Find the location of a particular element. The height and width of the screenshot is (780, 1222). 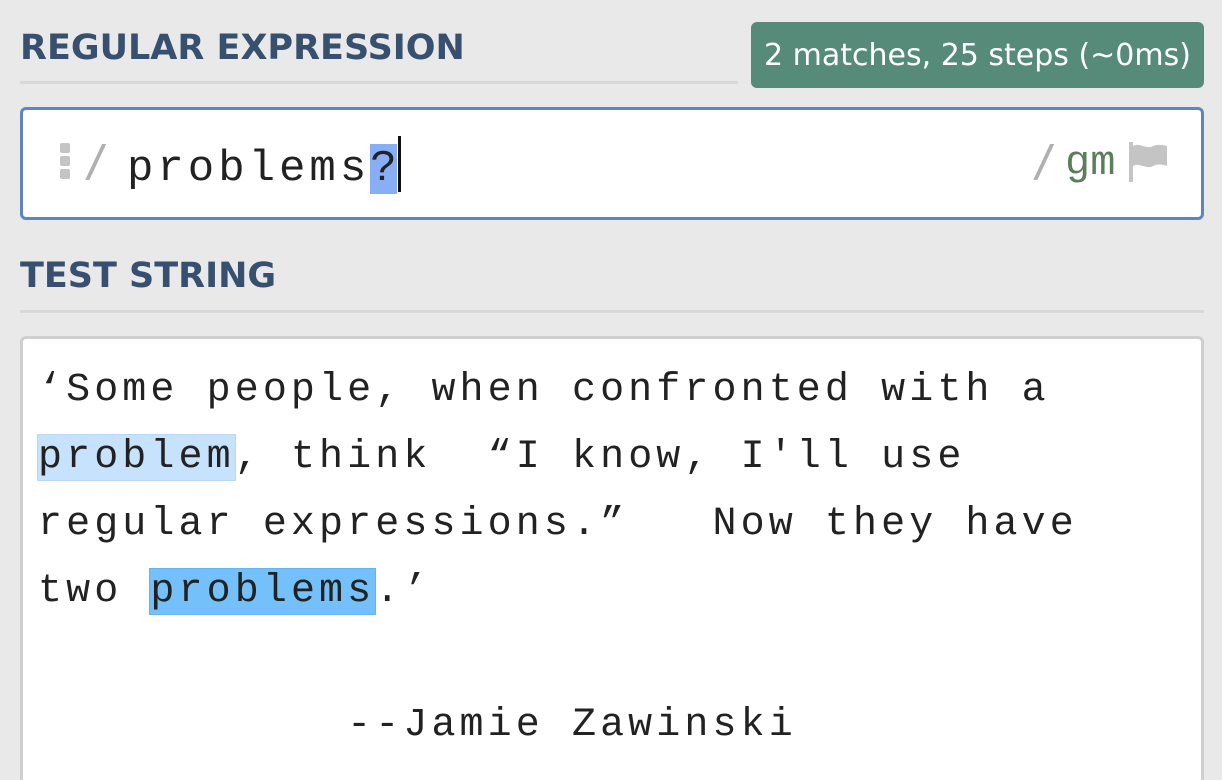

match-highlight-1: problem is located at coordinates (136, 457).